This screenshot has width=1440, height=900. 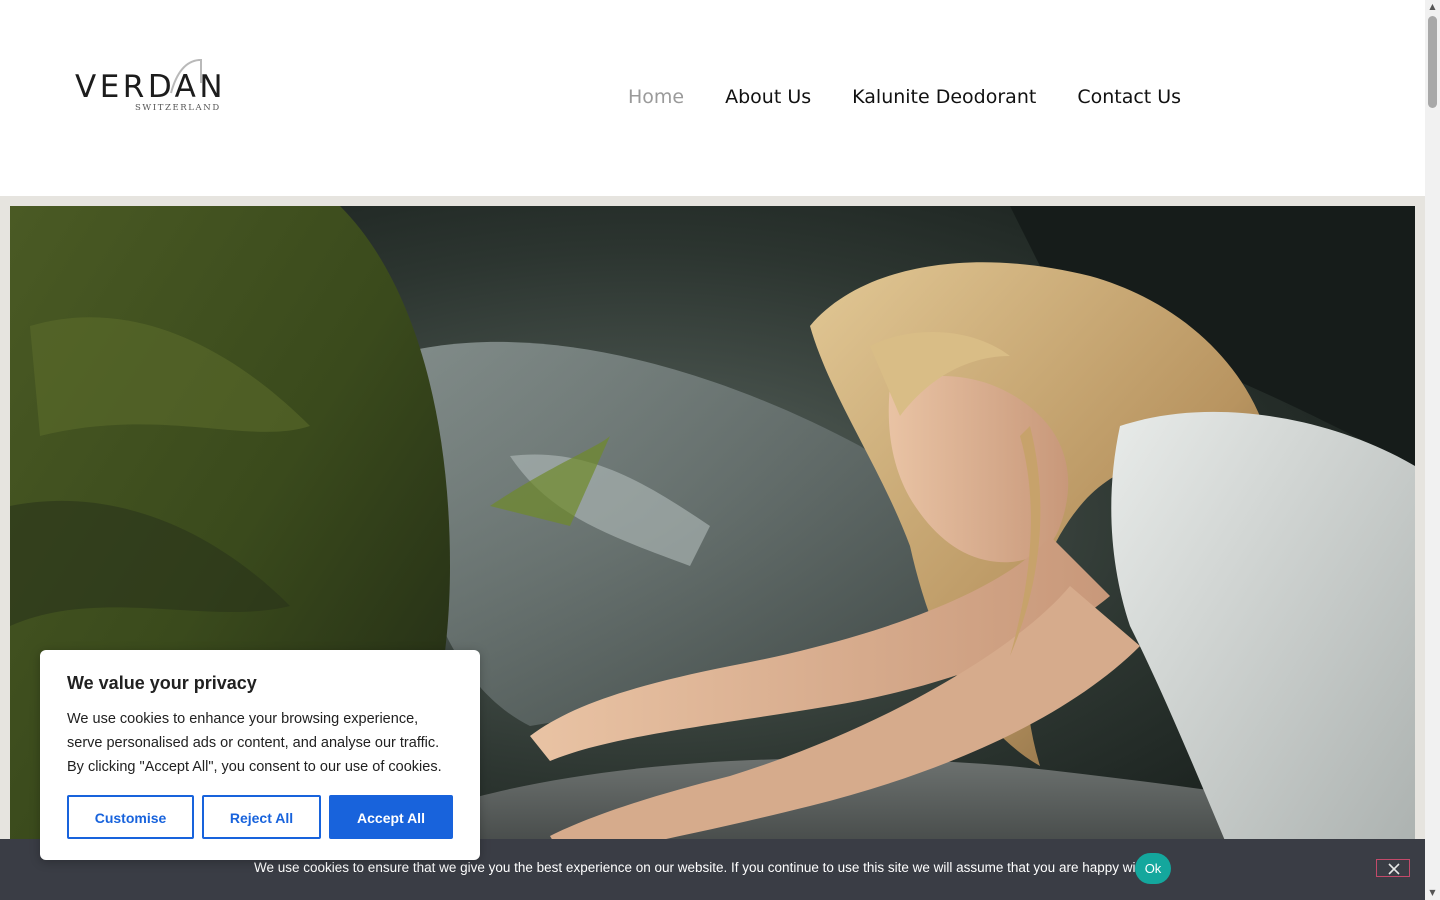 I want to click on close-icon, so click(x=1394, y=869).